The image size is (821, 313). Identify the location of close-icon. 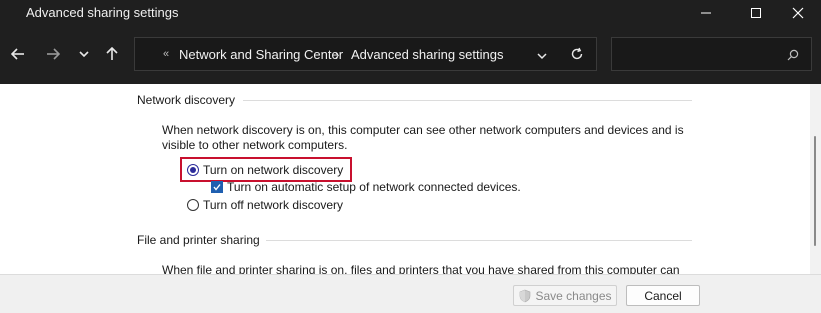
(798, 13).